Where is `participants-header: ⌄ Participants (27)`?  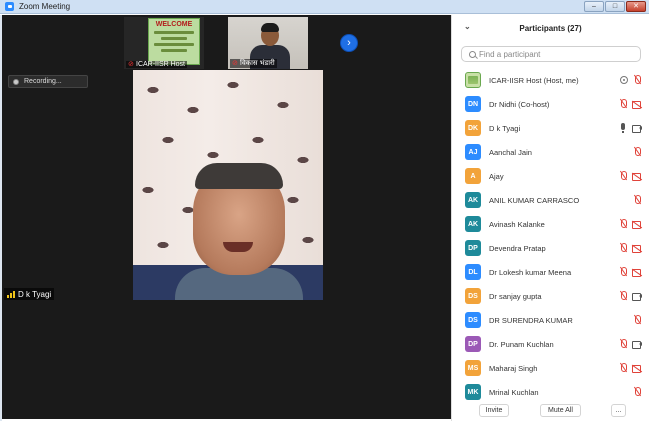
participants-header: ⌄ Participants (27) is located at coordinates (550, 28).